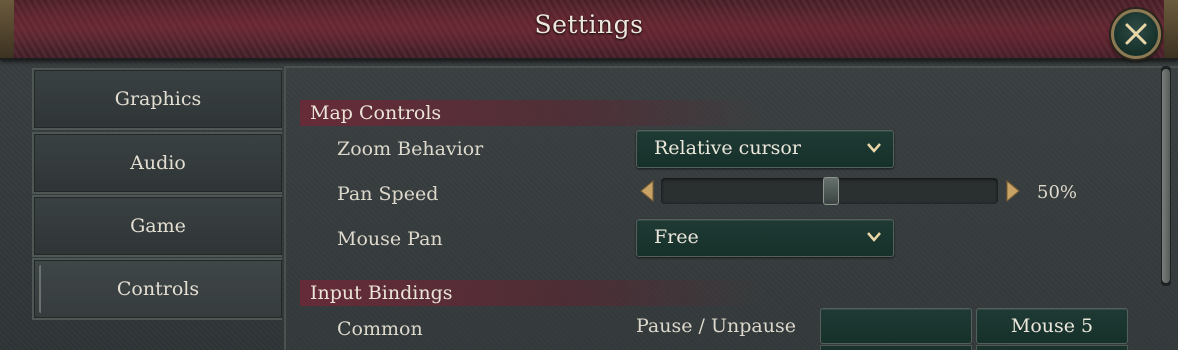  I want to click on tab-audio: Audio, so click(157, 163).